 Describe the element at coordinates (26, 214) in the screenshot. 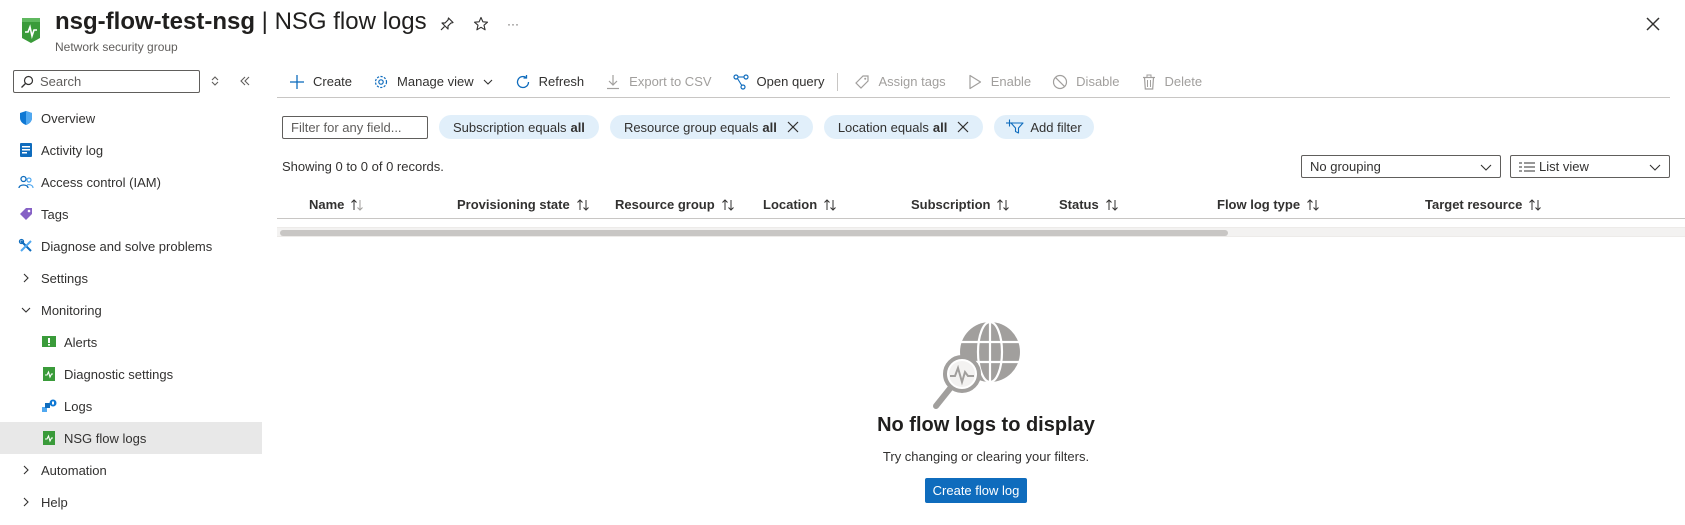

I see `tag-icon` at that location.